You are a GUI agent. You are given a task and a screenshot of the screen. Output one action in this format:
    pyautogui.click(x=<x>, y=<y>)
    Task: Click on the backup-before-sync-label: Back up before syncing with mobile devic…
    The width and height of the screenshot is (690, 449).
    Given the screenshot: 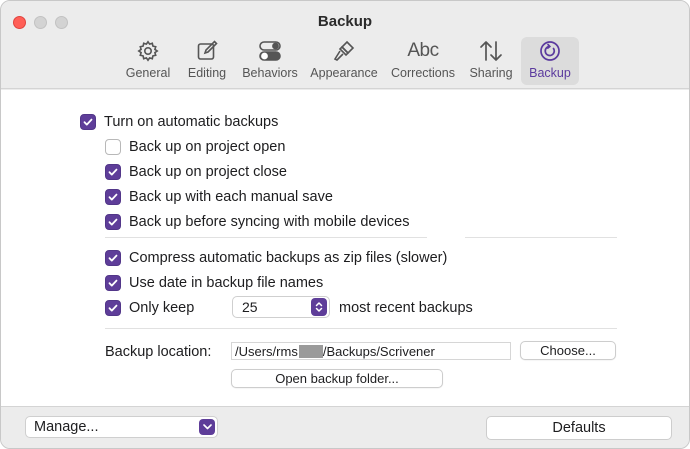 What is the action you would take?
    pyautogui.click(x=269, y=222)
    